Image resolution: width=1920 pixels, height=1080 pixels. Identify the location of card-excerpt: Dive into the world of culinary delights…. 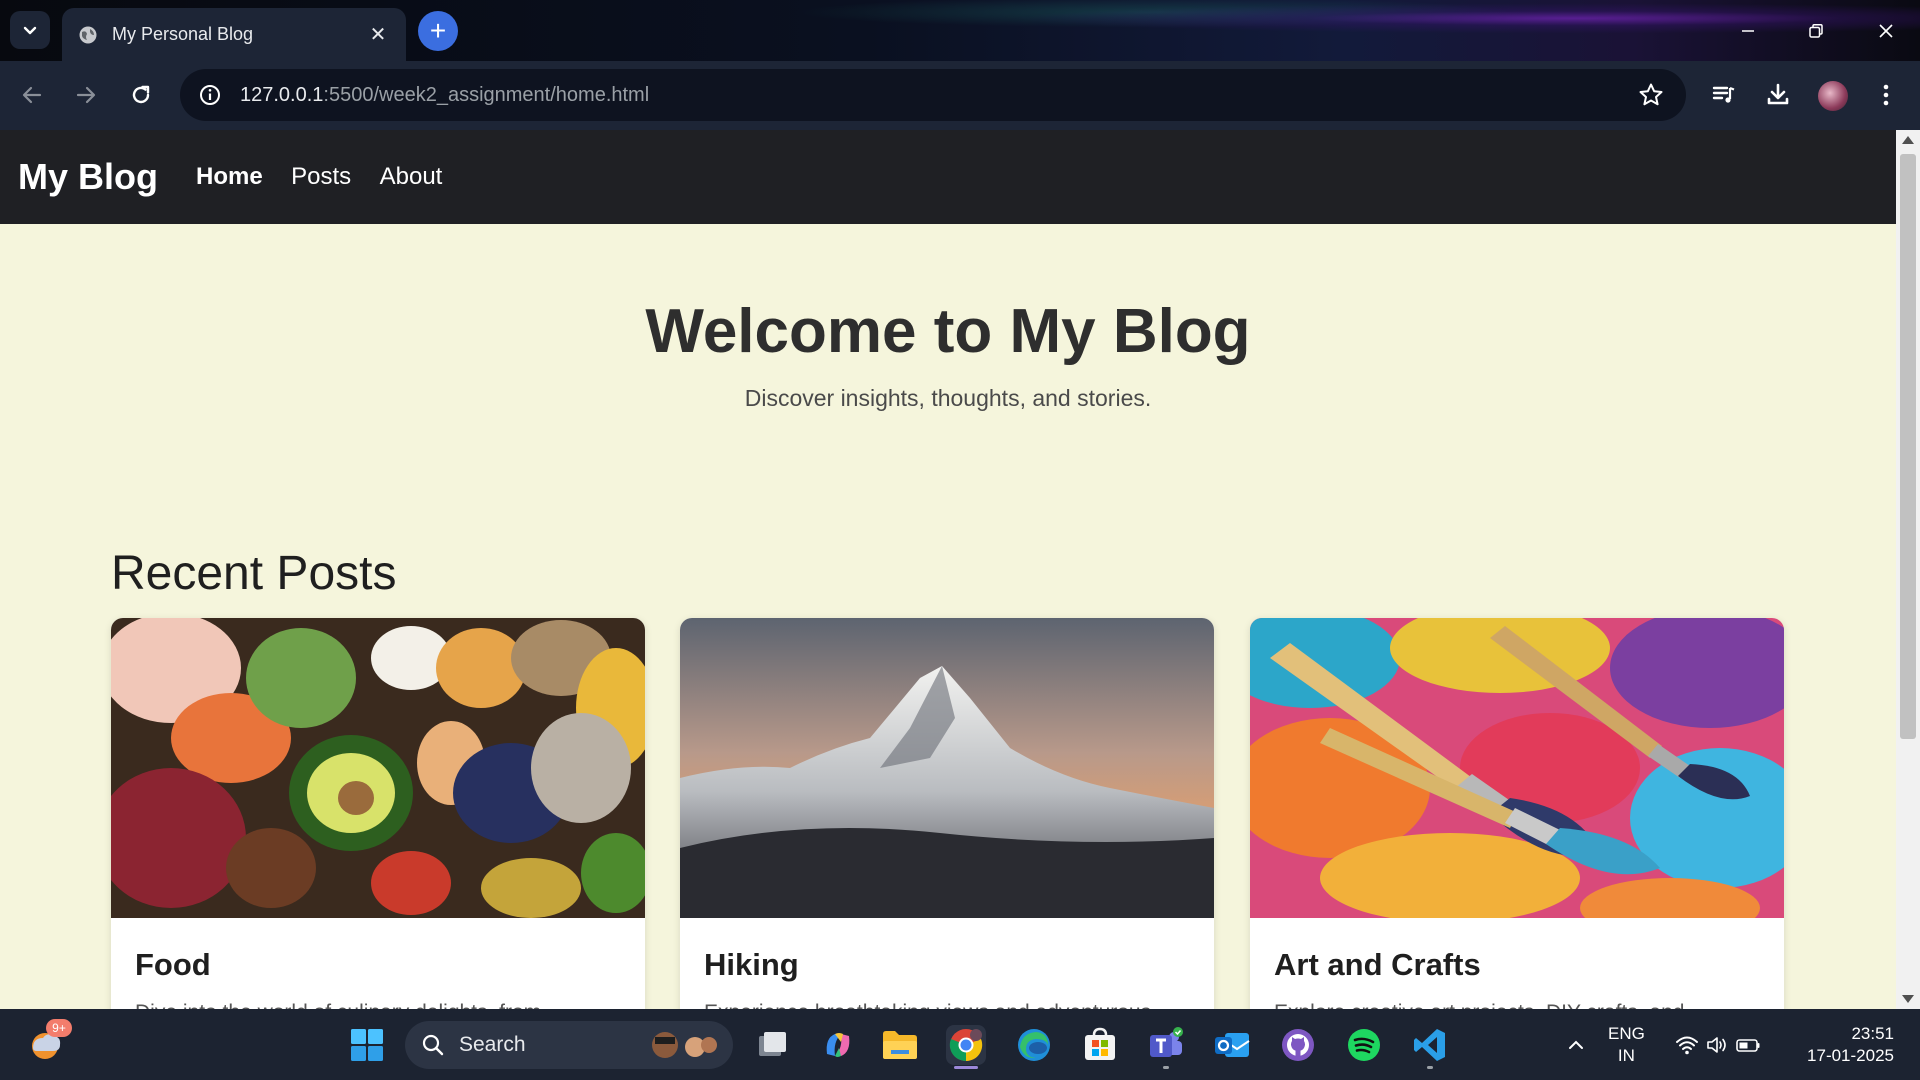
(378, 1005).